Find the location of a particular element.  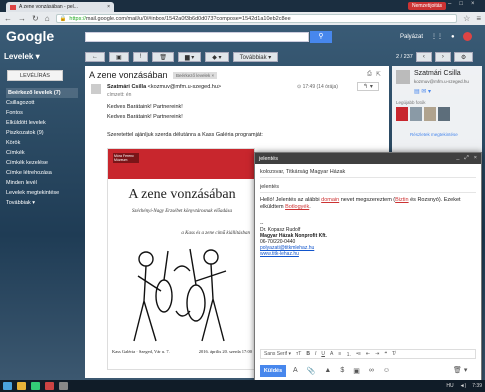

italic-icon: I is located at coordinates (315, 354).